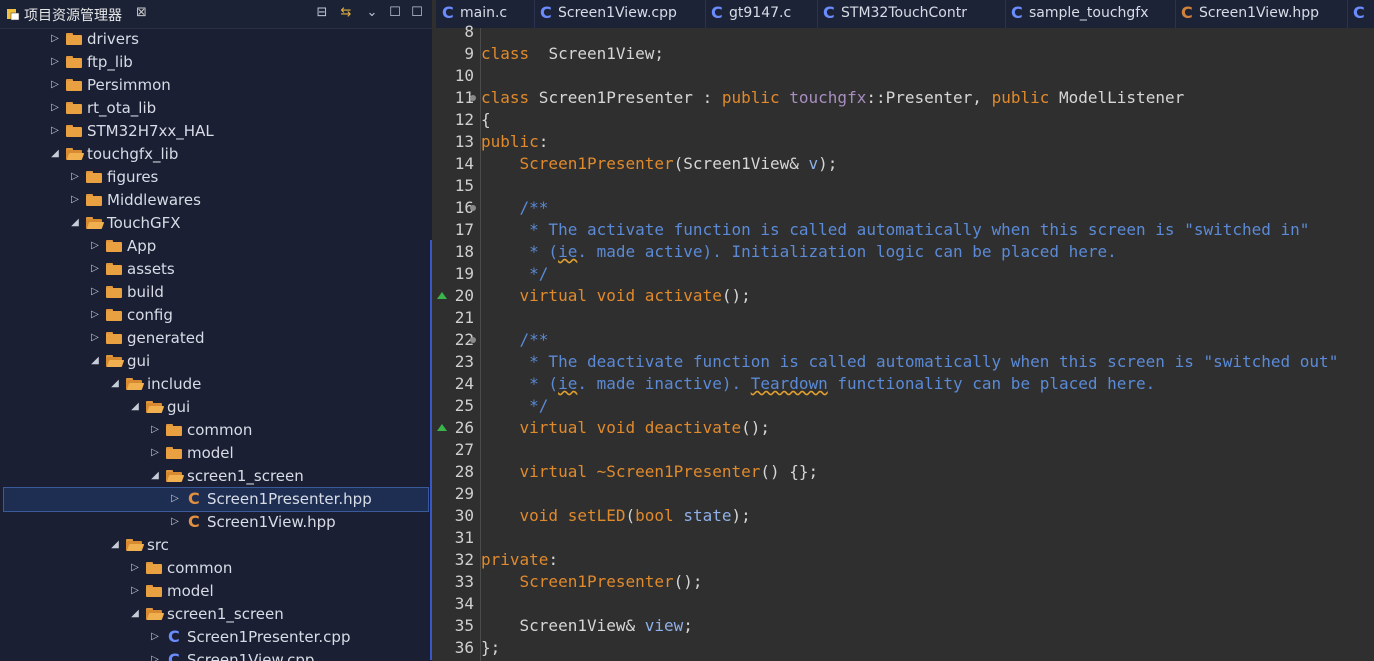 The height and width of the screenshot is (661, 1374). What do you see at coordinates (216, 522) in the screenshot?
I see `tree-file: ▷ C Screen1View.hpp` at bounding box center [216, 522].